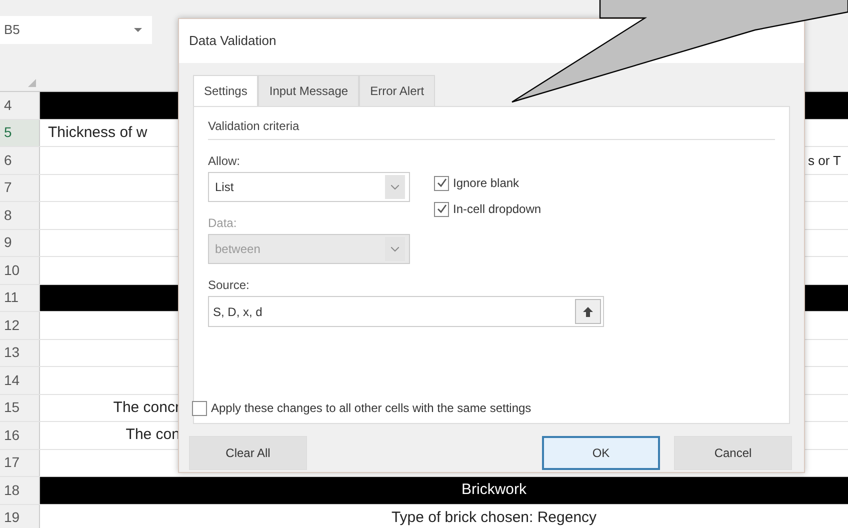  I want to click on dropdown-icon, so click(138, 30).